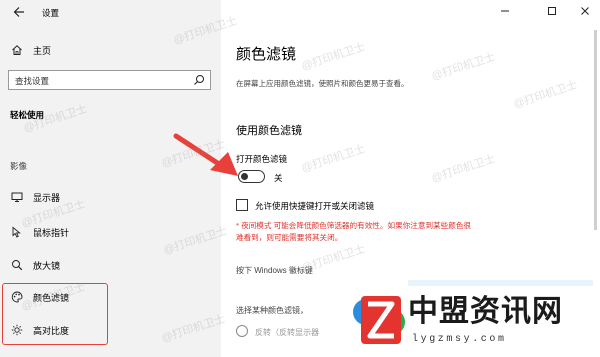 The height and width of the screenshot is (357, 600). What do you see at coordinates (242, 331) in the screenshot?
I see `invert-radio` at bounding box center [242, 331].